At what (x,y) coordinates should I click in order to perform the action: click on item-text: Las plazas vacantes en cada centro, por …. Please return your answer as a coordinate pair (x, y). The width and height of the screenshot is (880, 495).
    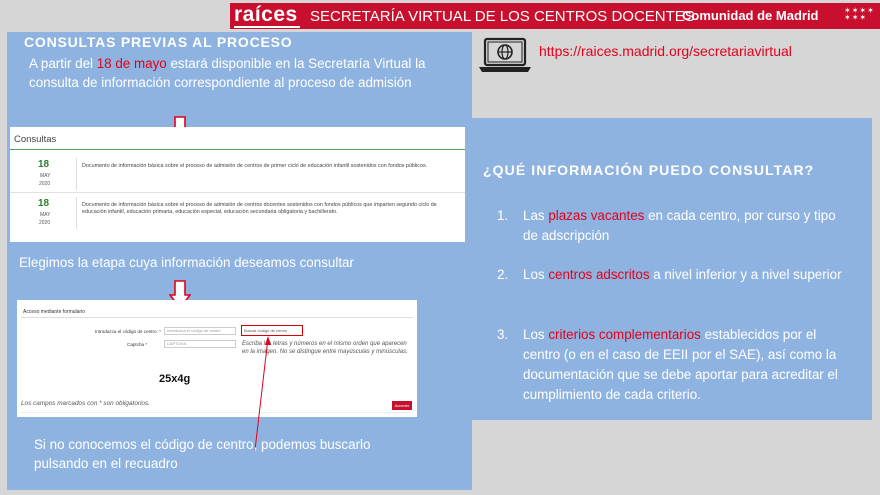
    Looking at the image, I should click on (688, 226).